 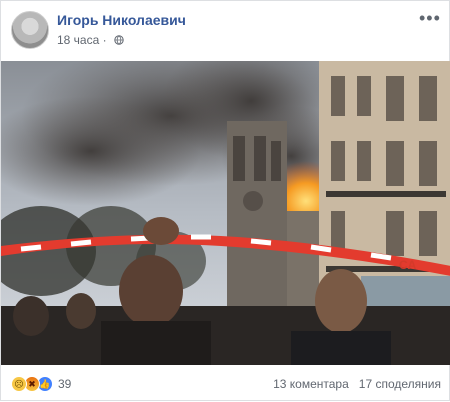 I want to click on author-avatar, so click(x=30, y=30).